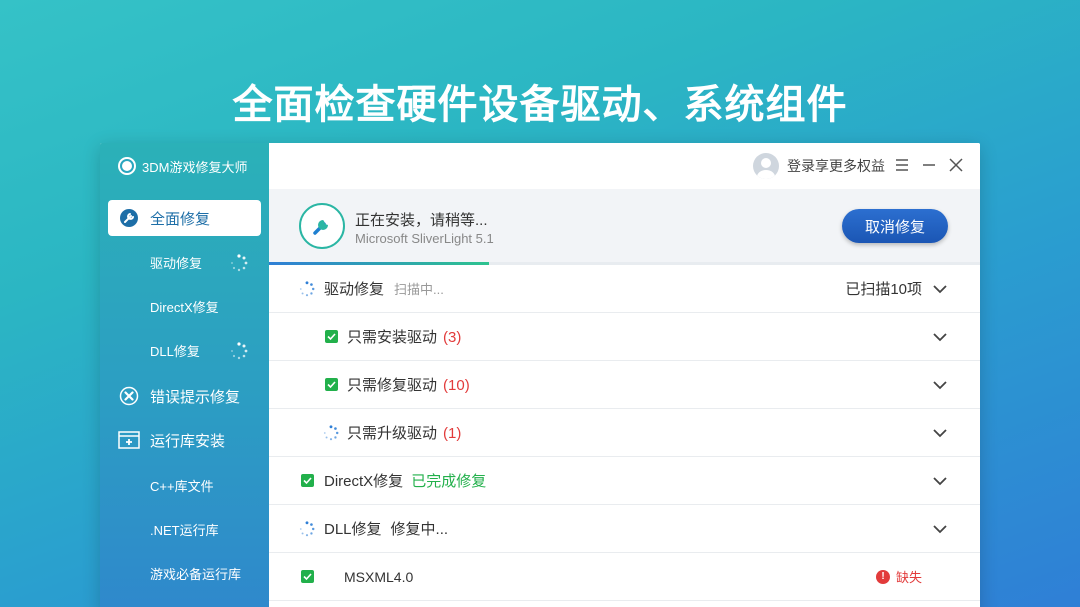  I want to click on row-label: 只需安装驱动 (3), so click(404, 336).